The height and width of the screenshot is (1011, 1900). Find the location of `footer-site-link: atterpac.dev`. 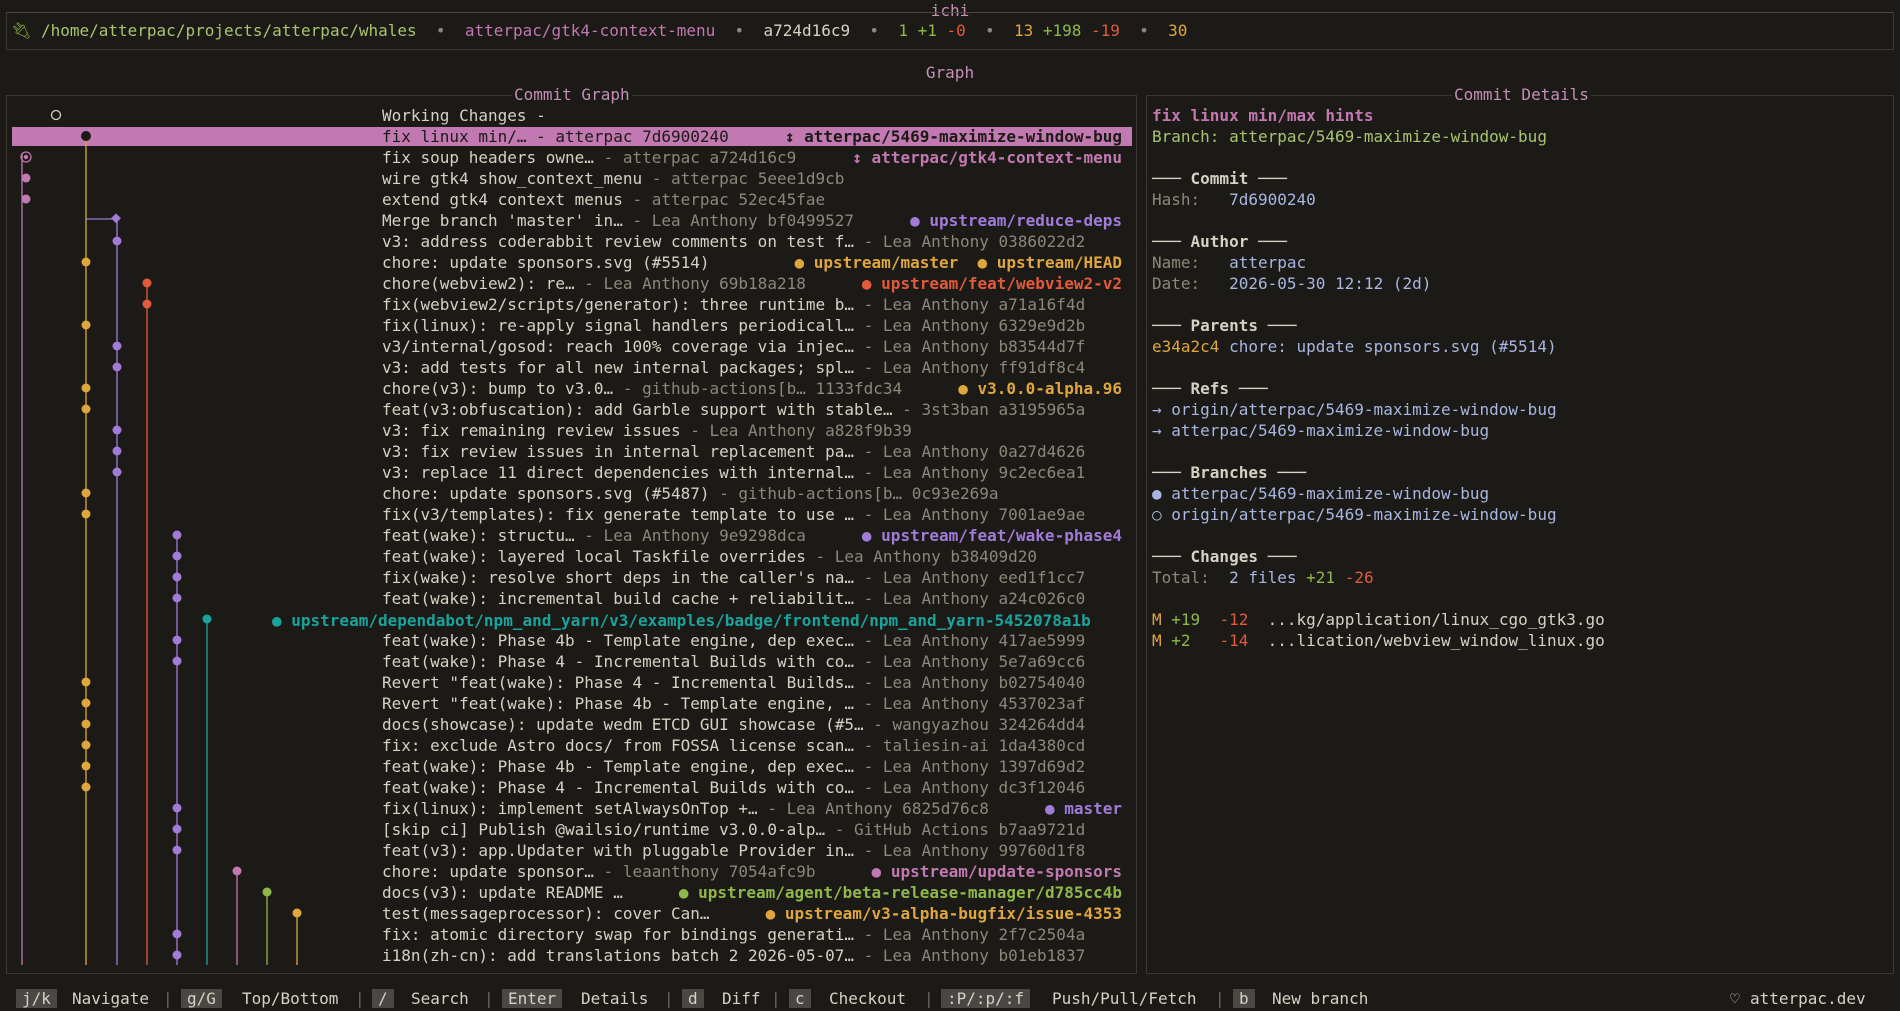

footer-site-link: atterpac.dev is located at coordinates (1808, 998).